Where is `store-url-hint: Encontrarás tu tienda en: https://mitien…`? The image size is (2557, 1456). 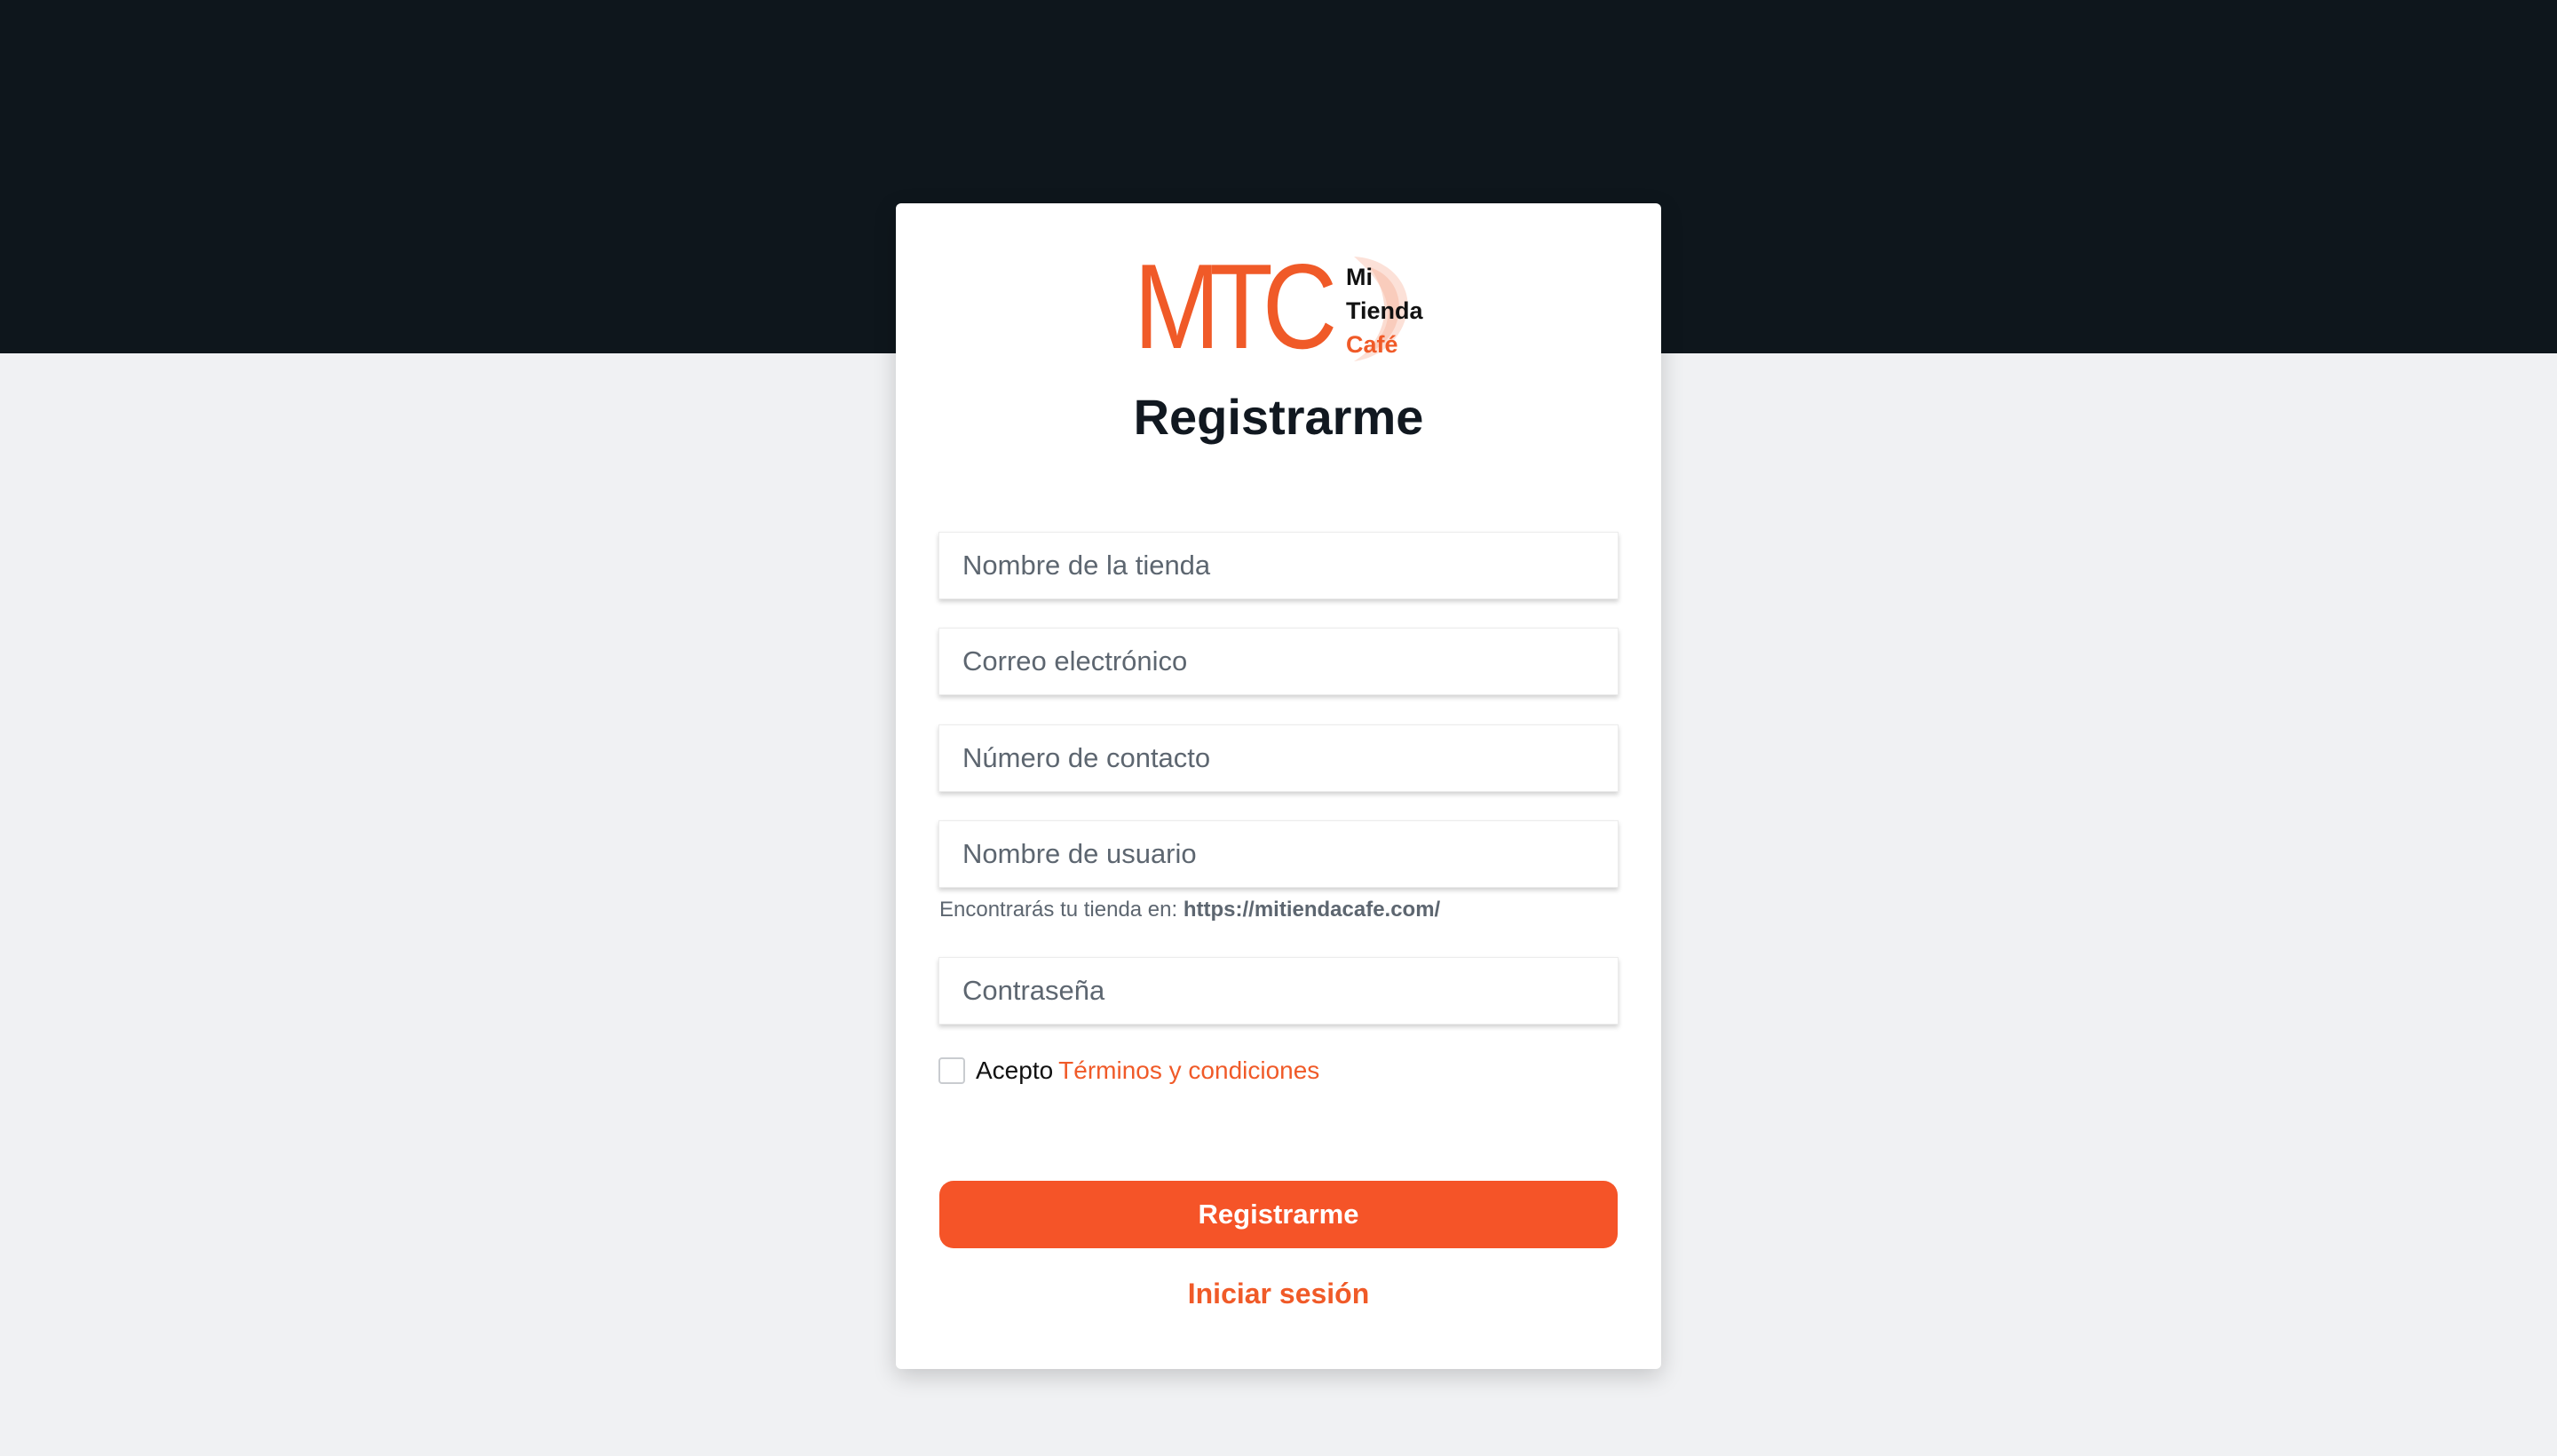
store-url-hint: Encontrarás tu tienda en: https://mitien… is located at coordinates (1189, 910).